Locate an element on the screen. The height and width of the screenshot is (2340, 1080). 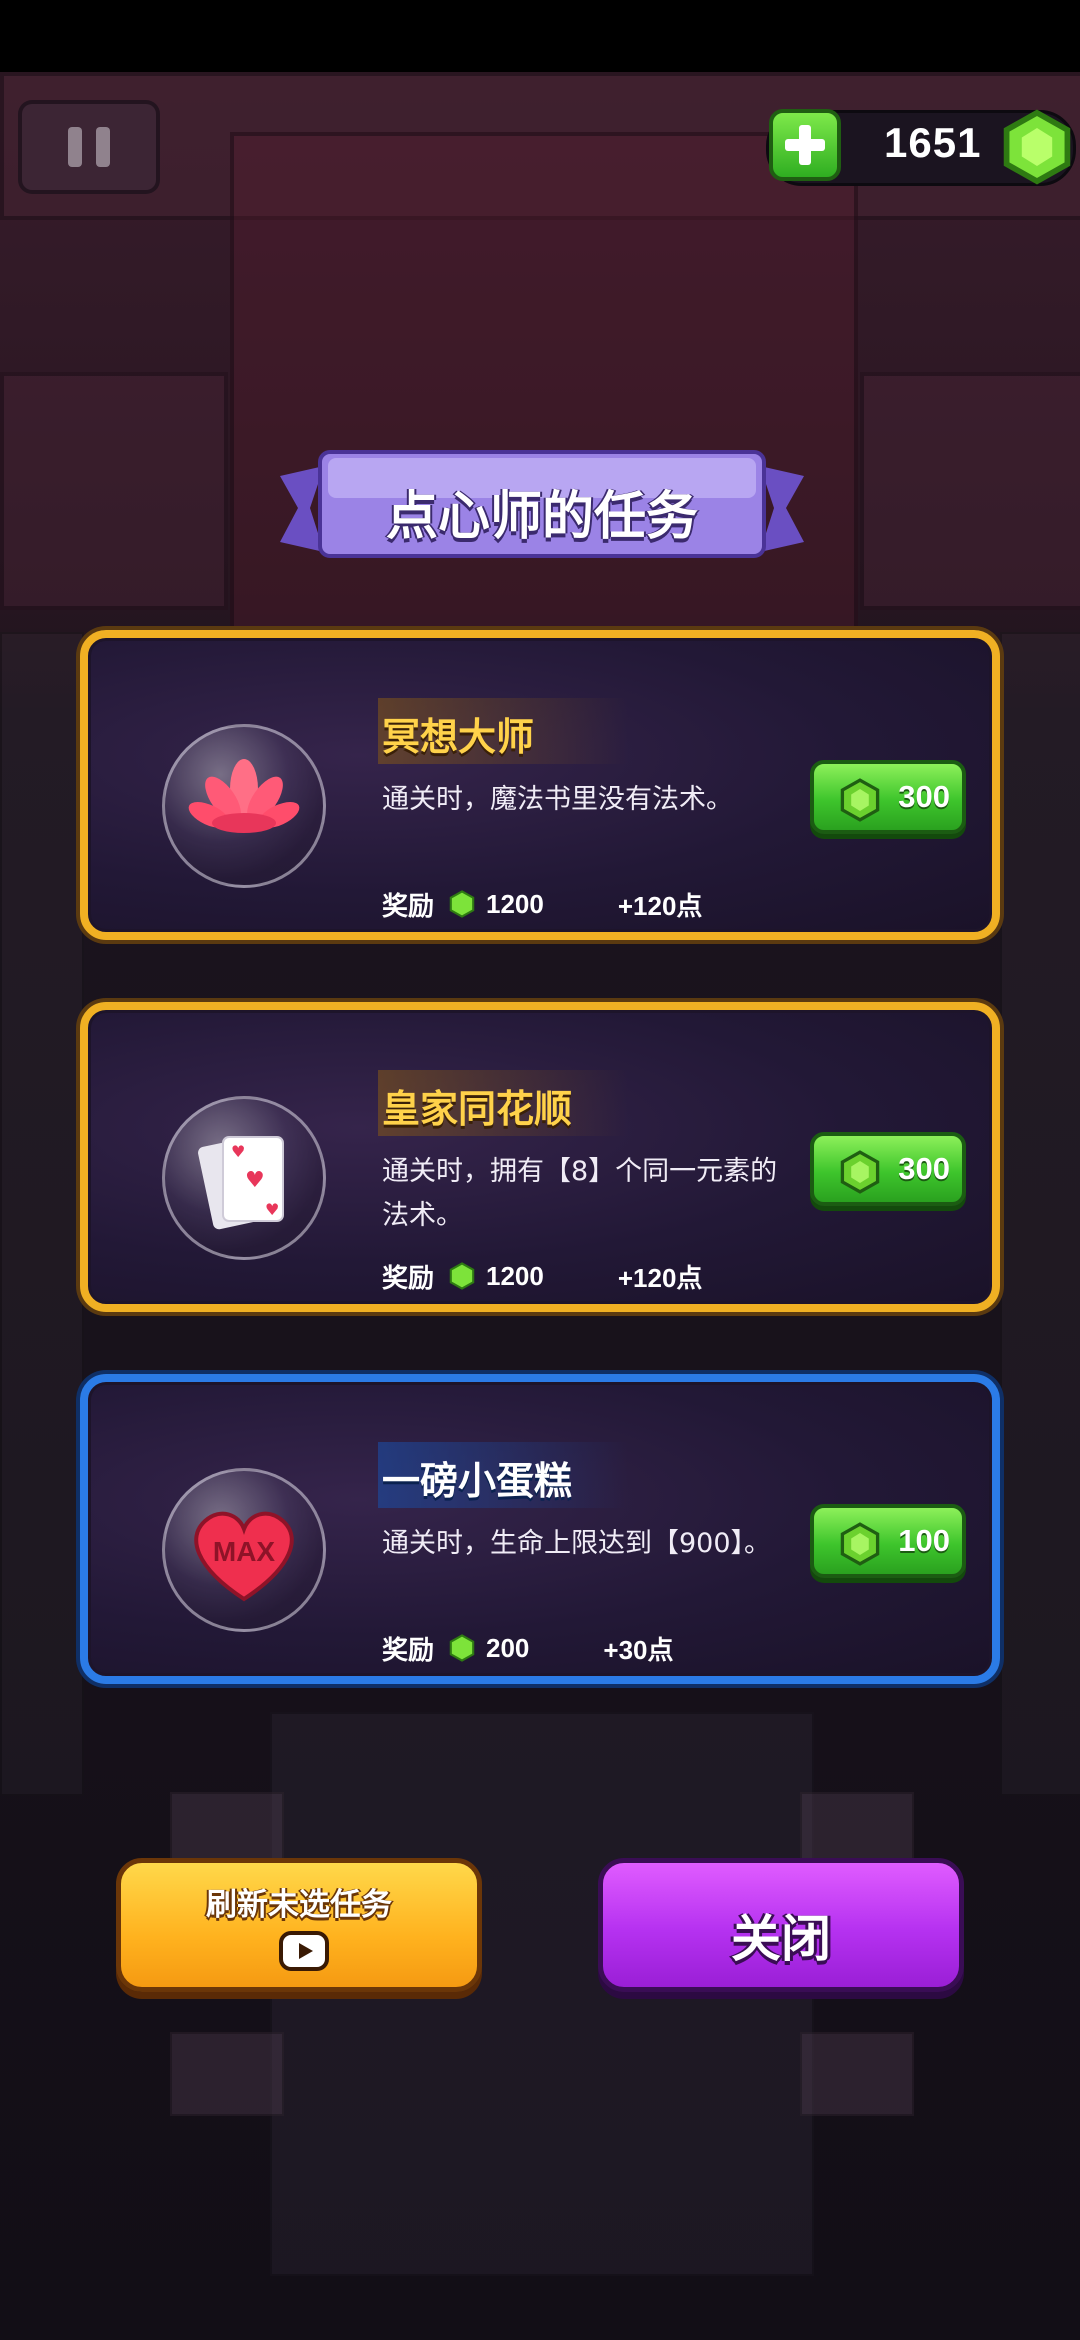
status-bar is located at coordinates (540, 36).